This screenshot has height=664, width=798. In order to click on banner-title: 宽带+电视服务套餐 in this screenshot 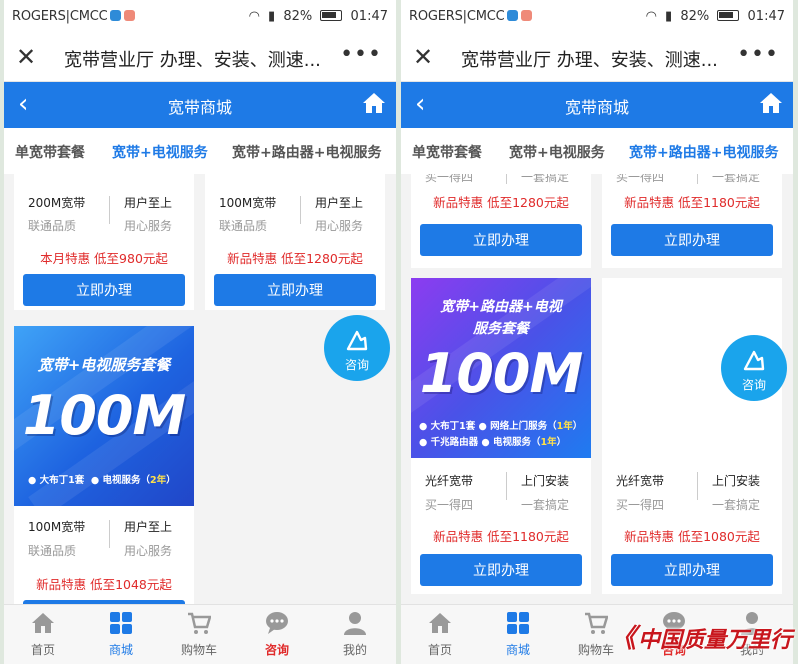, I will do `click(104, 365)`.